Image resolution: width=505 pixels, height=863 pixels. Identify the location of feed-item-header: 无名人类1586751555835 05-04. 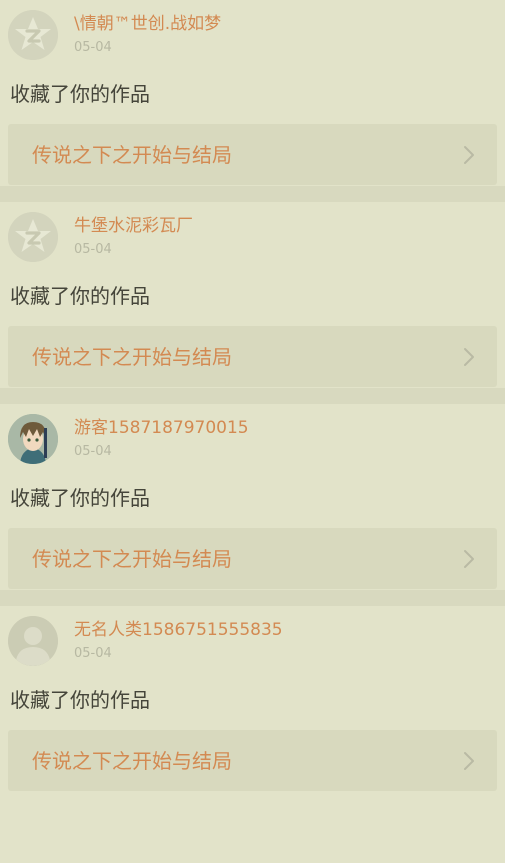
(252, 642).